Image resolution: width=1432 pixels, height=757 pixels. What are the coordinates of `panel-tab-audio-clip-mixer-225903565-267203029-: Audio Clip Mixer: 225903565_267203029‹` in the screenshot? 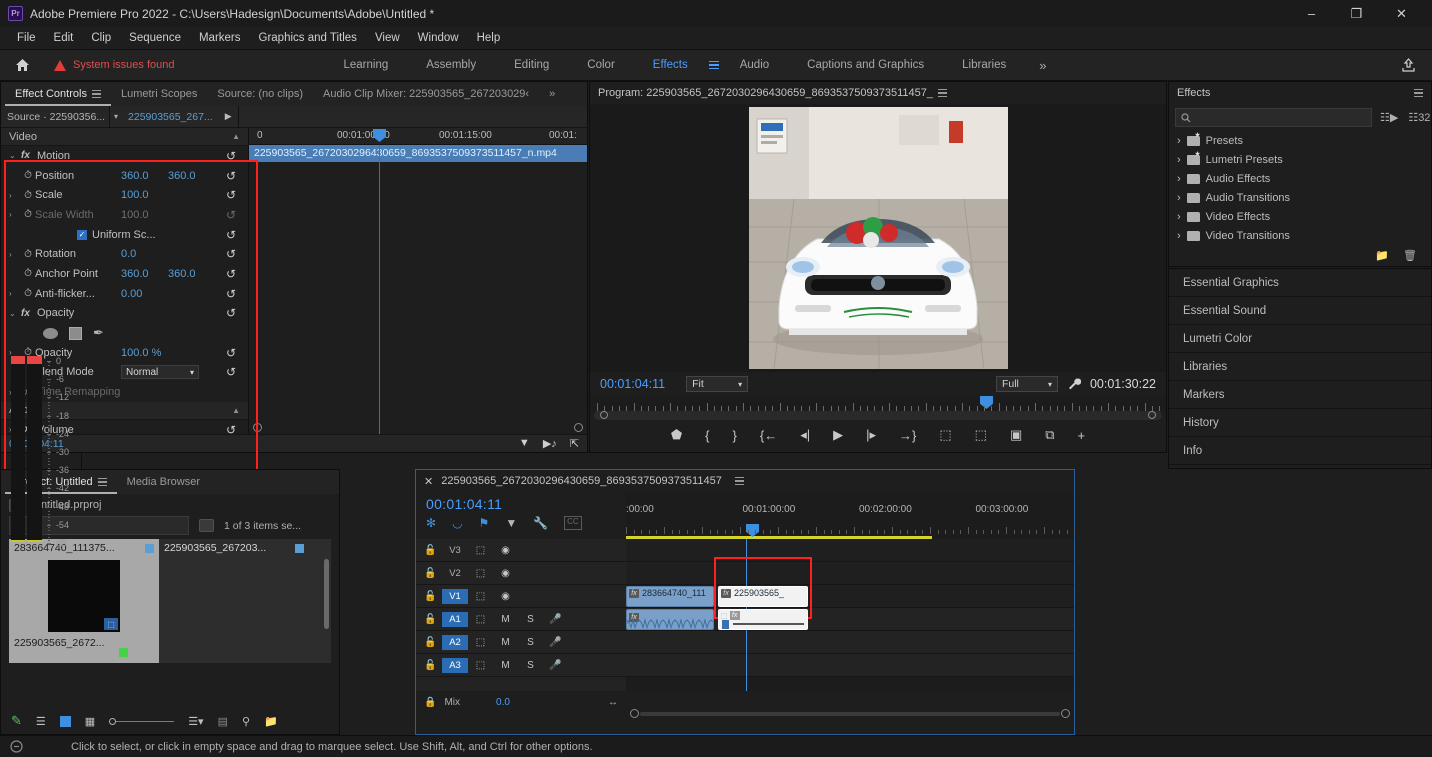 It's located at (426, 94).